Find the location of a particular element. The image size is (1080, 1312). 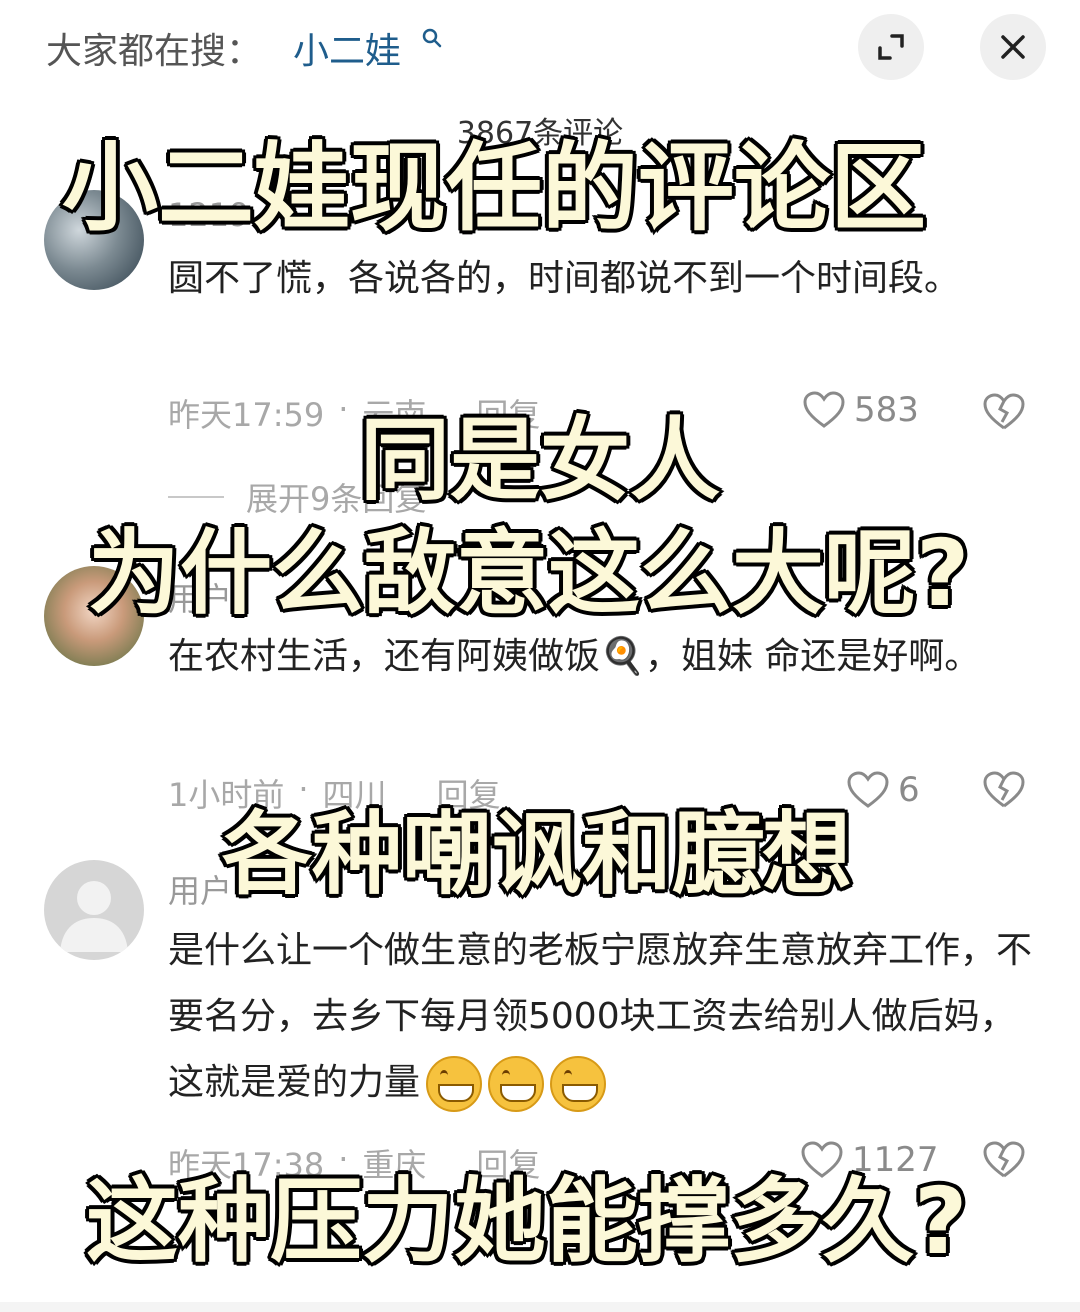

expand-icon is located at coordinates (891, 47).